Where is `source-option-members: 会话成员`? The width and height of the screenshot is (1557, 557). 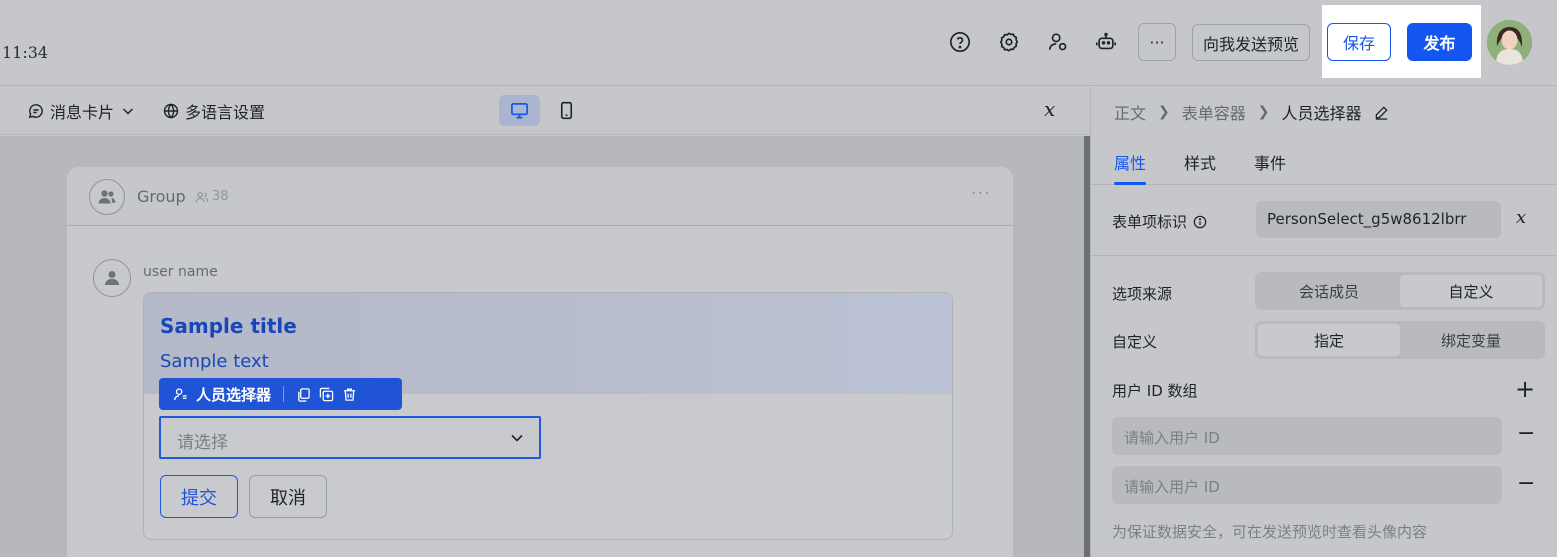
source-option-members: 会话成员 is located at coordinates (1329, 291).